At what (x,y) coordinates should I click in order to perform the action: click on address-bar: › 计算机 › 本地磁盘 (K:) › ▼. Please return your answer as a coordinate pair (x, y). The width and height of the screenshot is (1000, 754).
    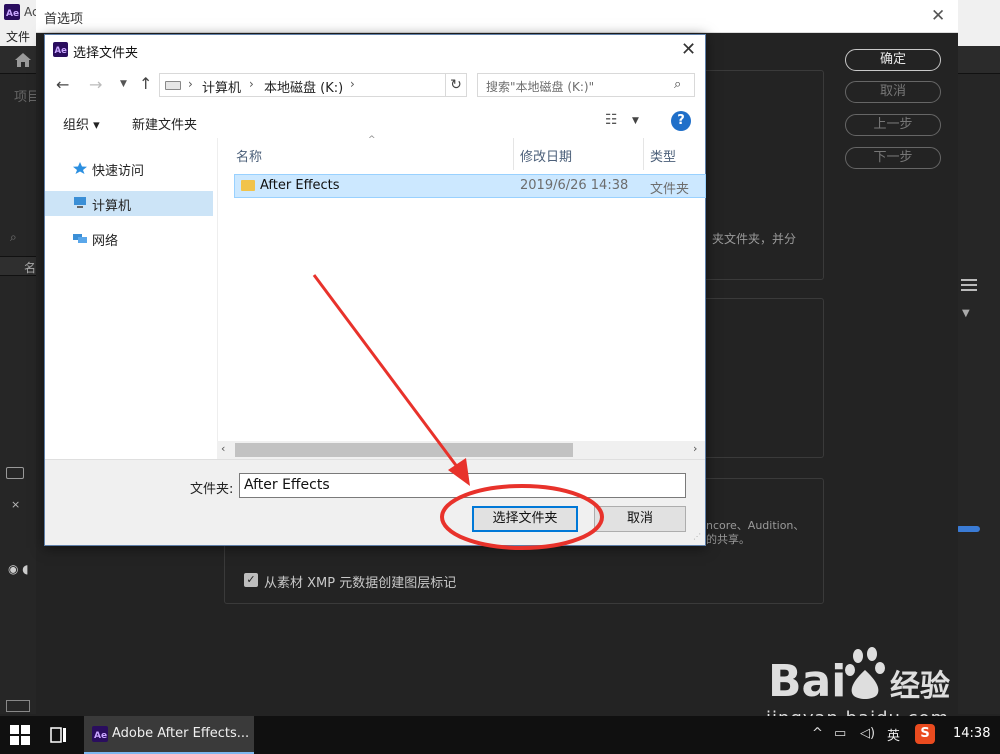
    Looking at the image, I should click on (312, 85).